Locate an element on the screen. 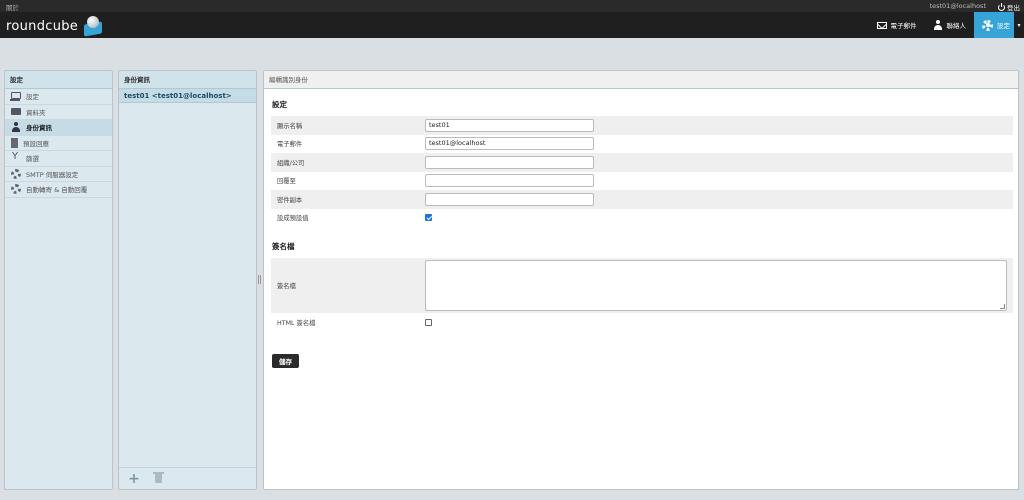 This screenshot has width=1024, height=500. edit-panel-title: 編輯識別身份 is located at coordinates (641, 80).